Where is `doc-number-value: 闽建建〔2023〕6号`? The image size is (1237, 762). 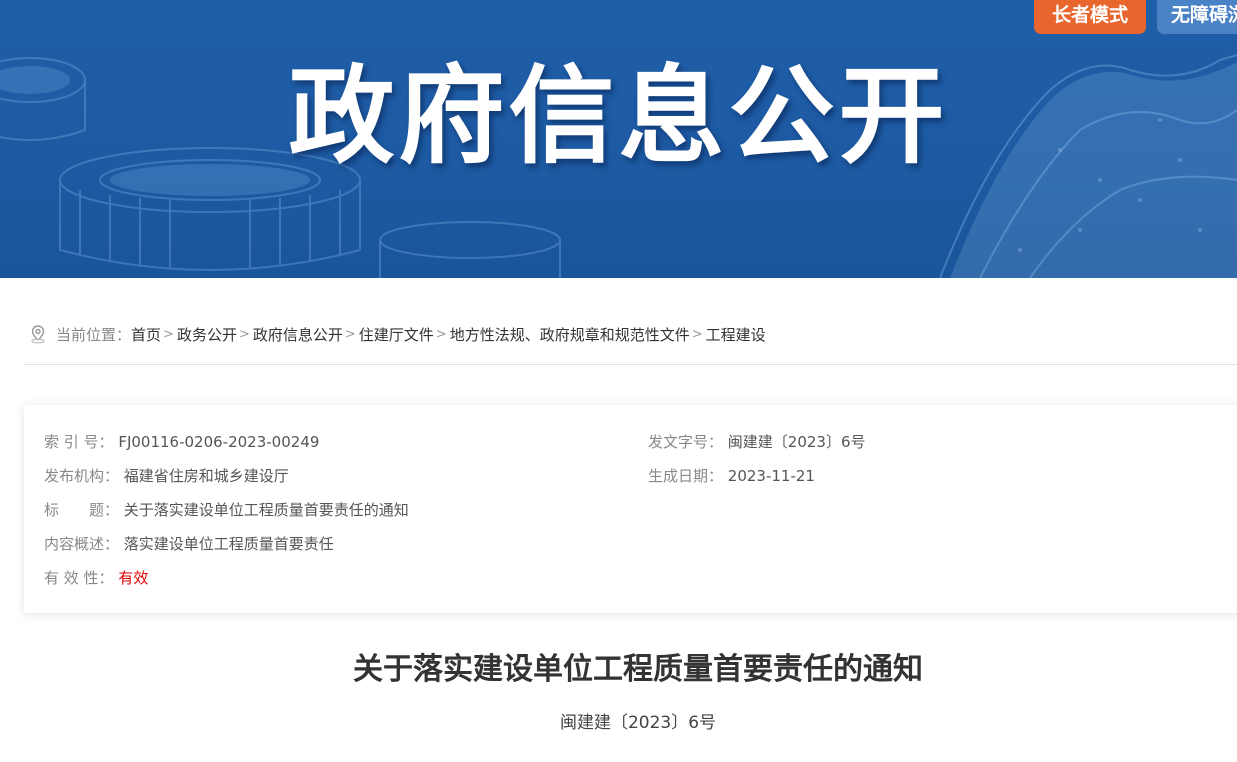 doc-number-value: 闽建建〔2023〕6号 is located at coordinates (797, 442).